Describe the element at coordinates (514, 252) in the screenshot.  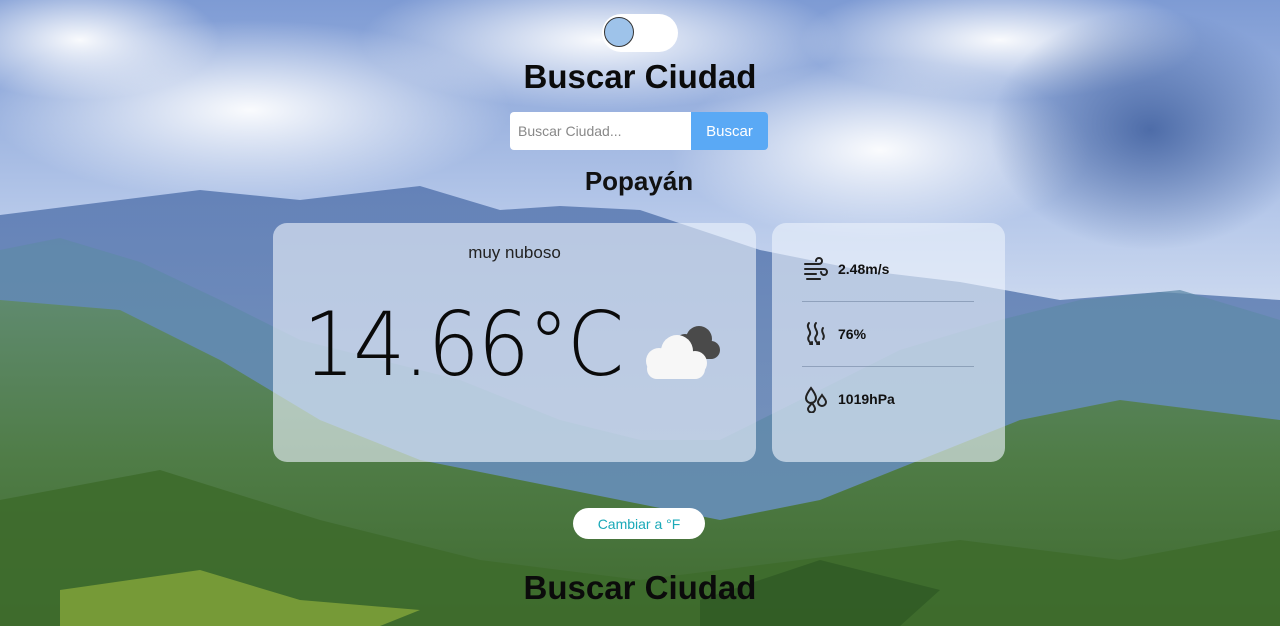
I see `weather-description: muy nuboso` at that location.